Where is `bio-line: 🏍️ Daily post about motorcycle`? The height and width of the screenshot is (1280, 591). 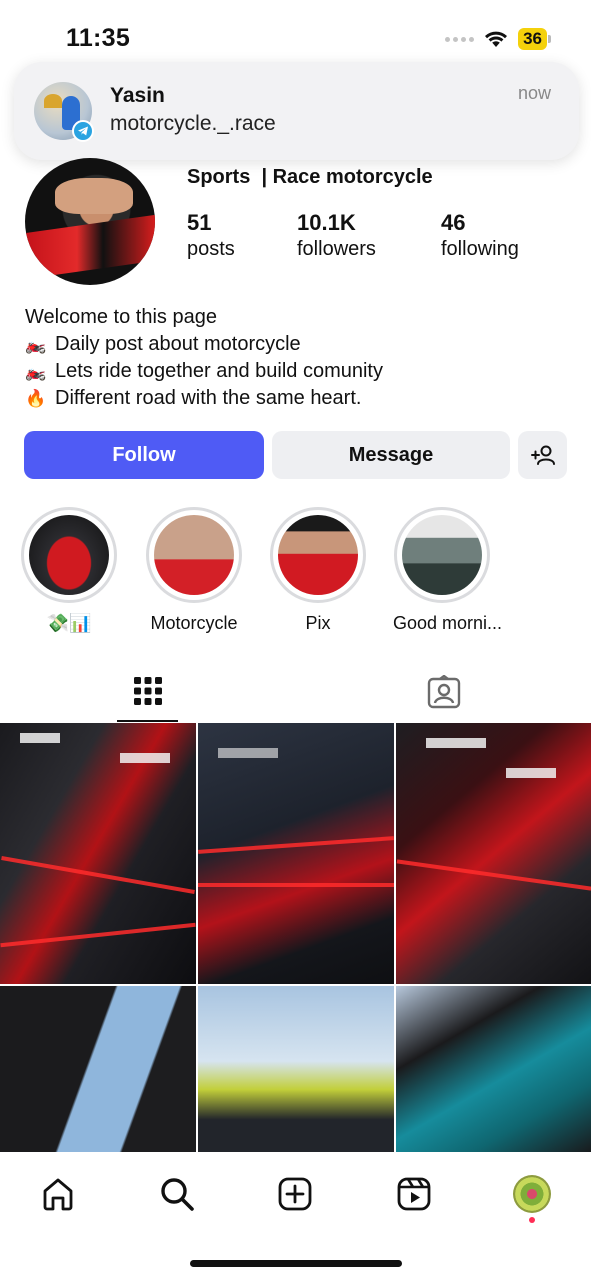 bio-line: 🏍️ Daily post about motorcycle is located at coordinates (204, 344).